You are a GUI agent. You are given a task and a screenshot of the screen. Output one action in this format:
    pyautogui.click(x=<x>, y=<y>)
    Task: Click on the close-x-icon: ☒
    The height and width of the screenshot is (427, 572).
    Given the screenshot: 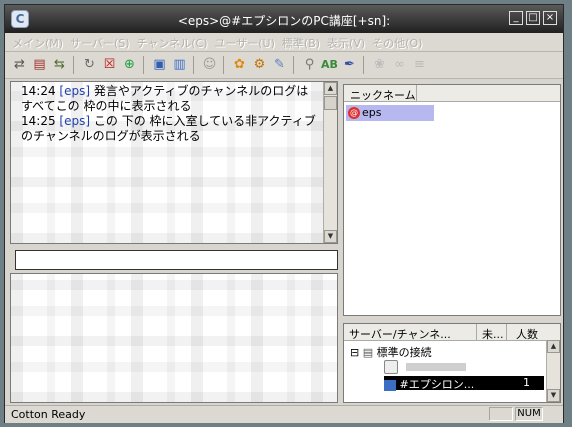 What is the action you would take?
    pyautogui.click(x=109, y=64)
    